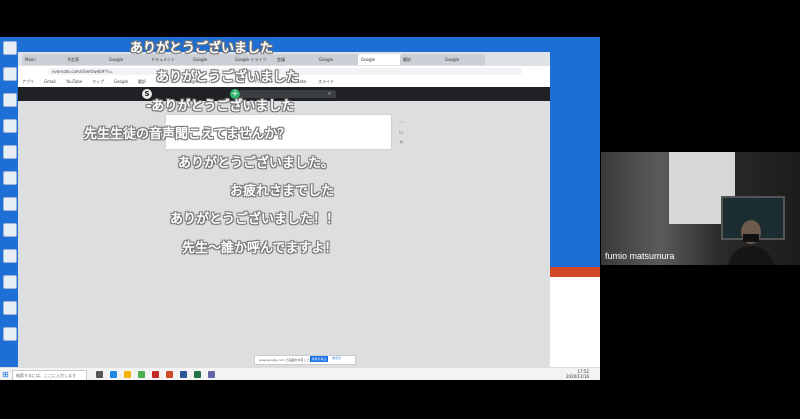 The height and width of the screenshot is (419, 800). Describe the element at coordinates (99, 374) in the screenshot. I see `task-view-icon` at that location.